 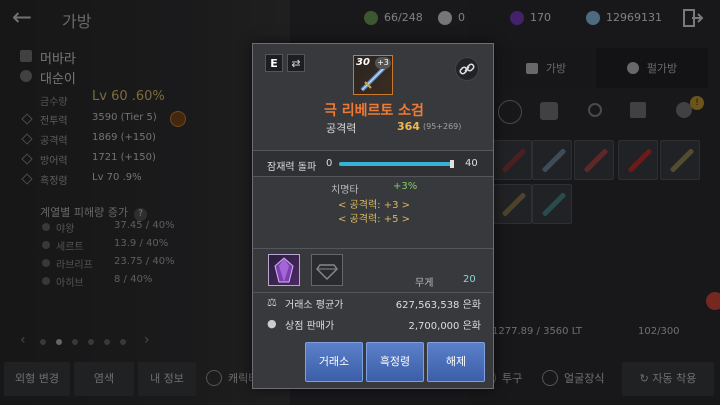 I want to click on accessory-filter-icon, so click(x=638, y=110).